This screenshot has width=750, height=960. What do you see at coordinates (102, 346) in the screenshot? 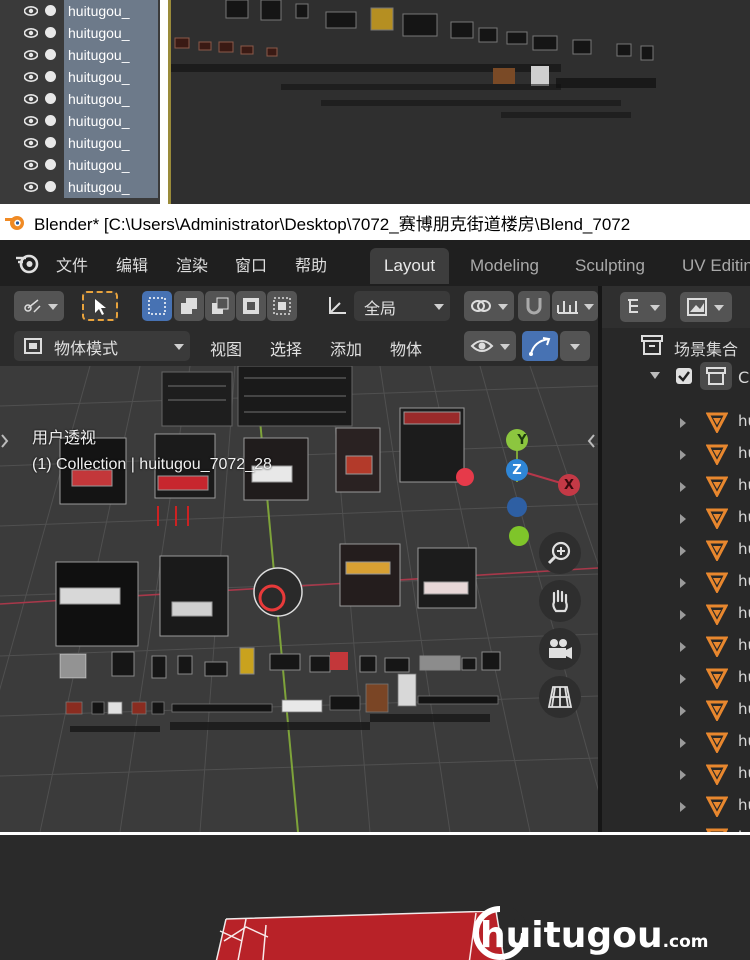
I see `object-mode-dropdown: 物体模式` at bounding box center [102, 346].